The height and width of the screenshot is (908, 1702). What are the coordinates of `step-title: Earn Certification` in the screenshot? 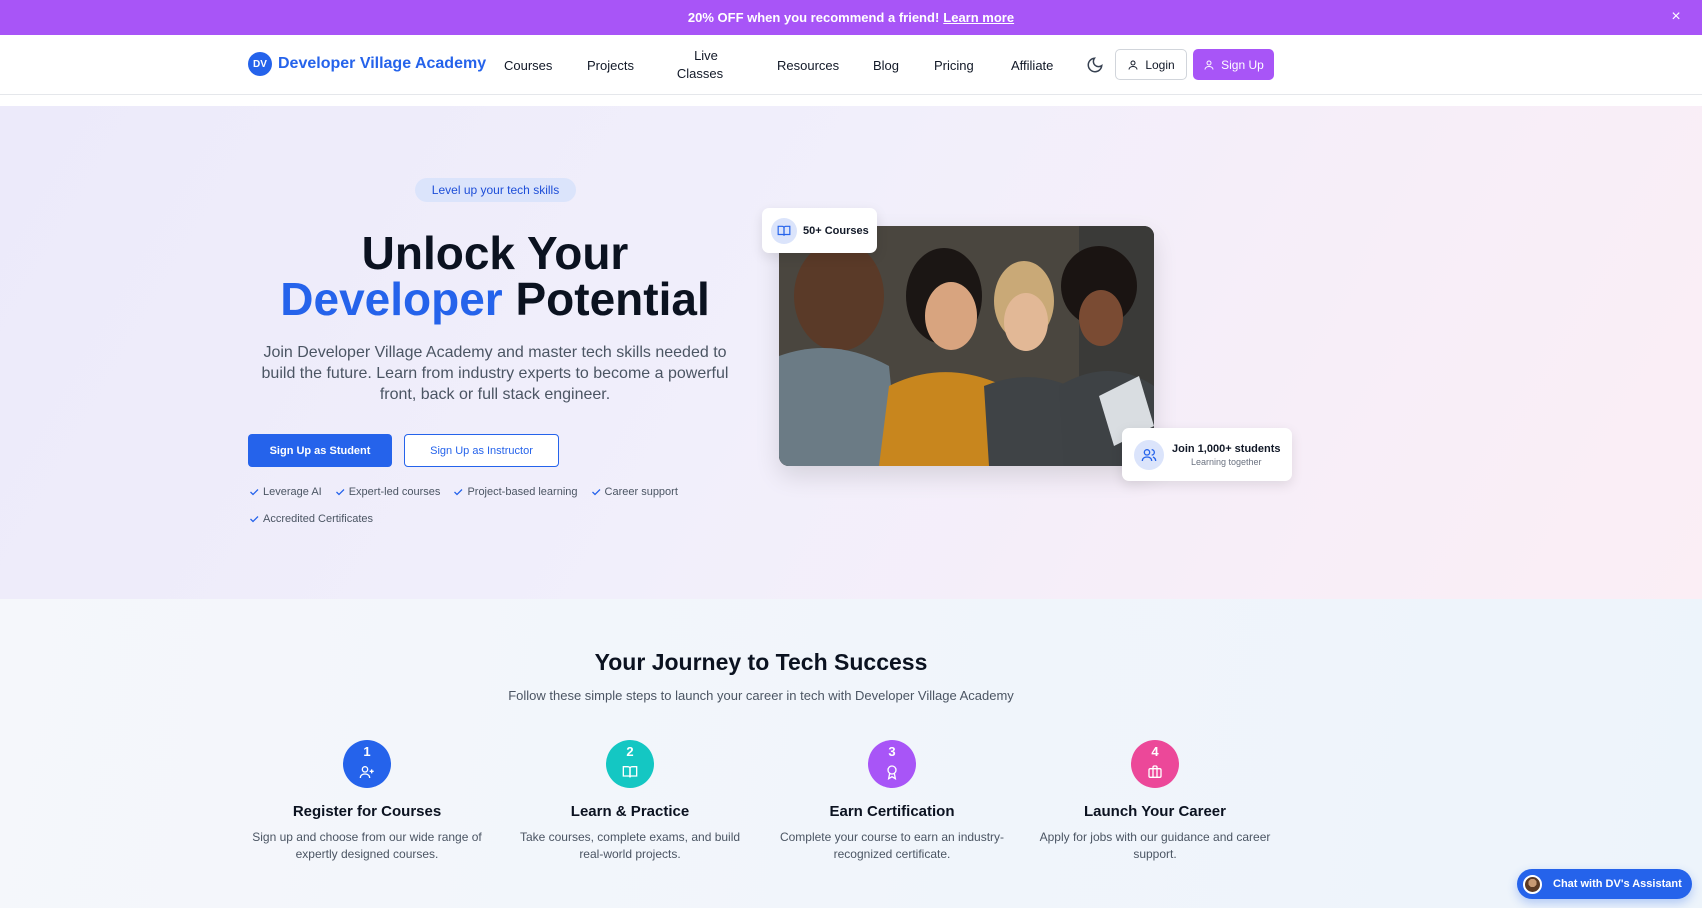 It's located at (892, 811).